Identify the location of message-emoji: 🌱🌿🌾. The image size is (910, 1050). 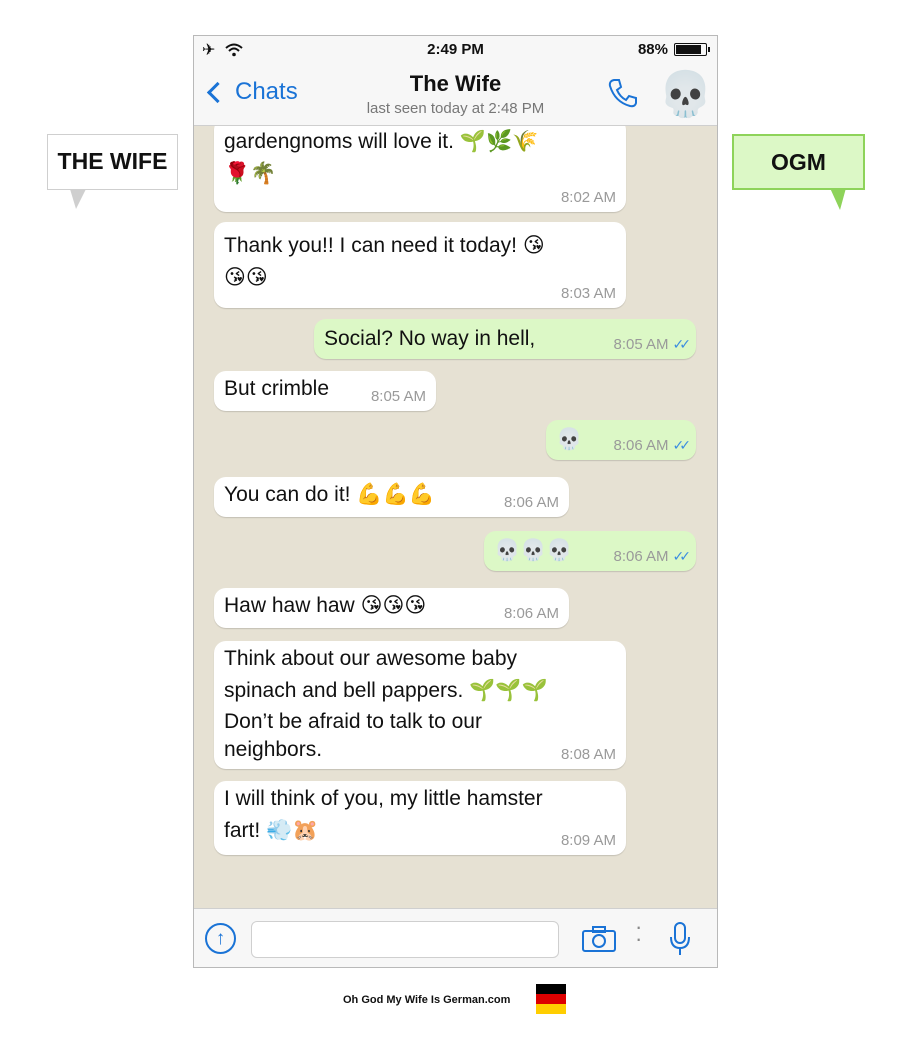
(499, 141).